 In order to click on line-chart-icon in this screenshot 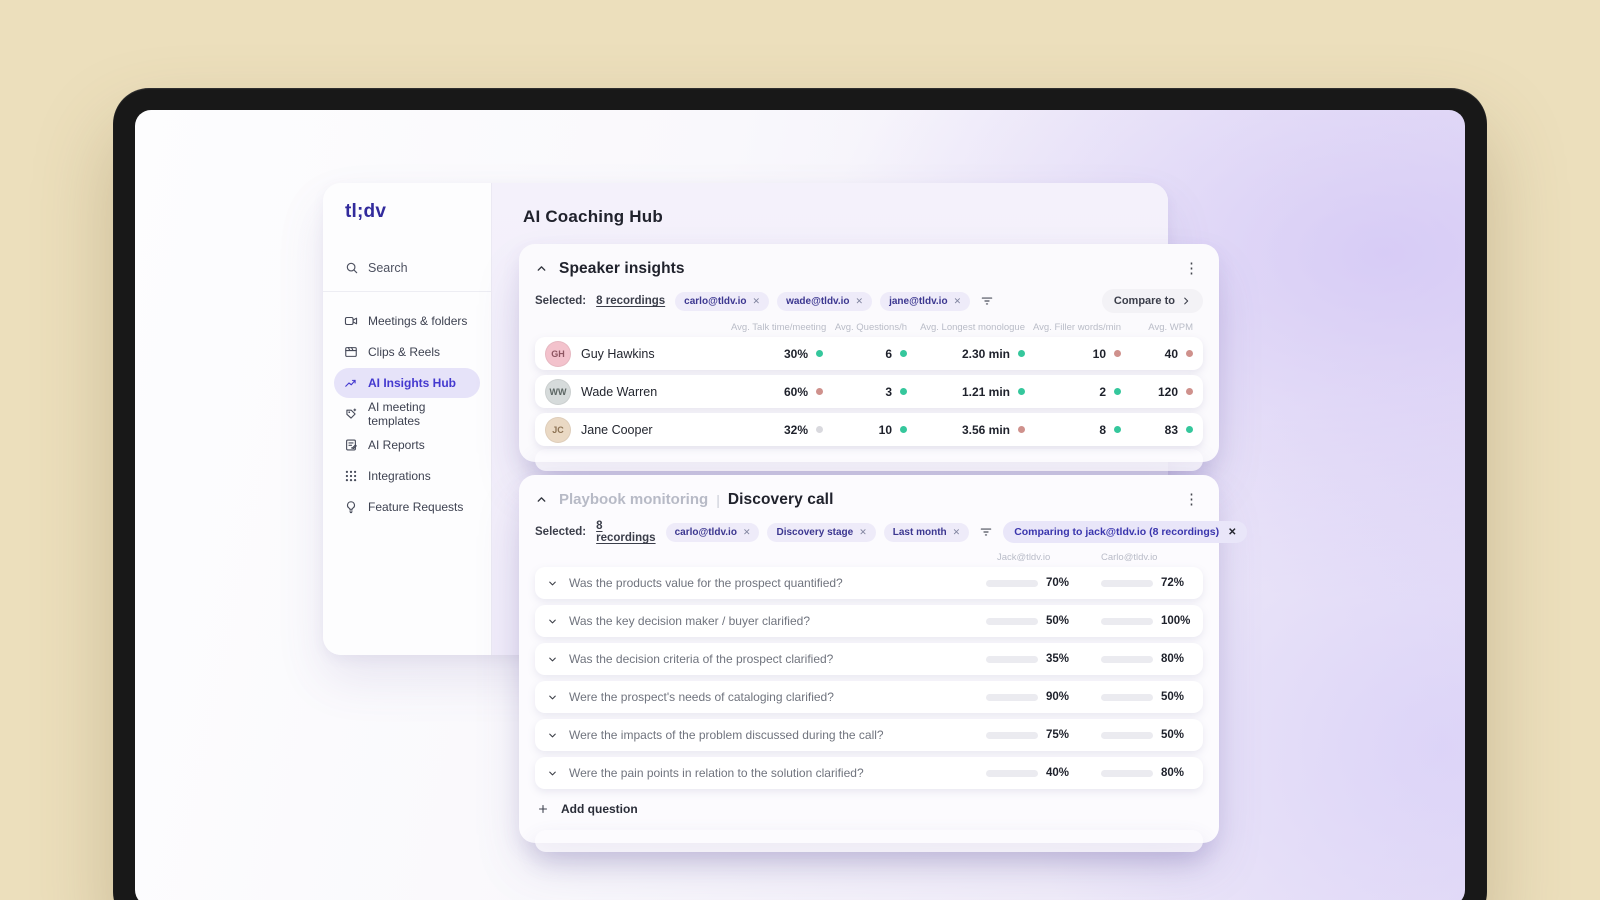, I will do `click(350, 383)`.